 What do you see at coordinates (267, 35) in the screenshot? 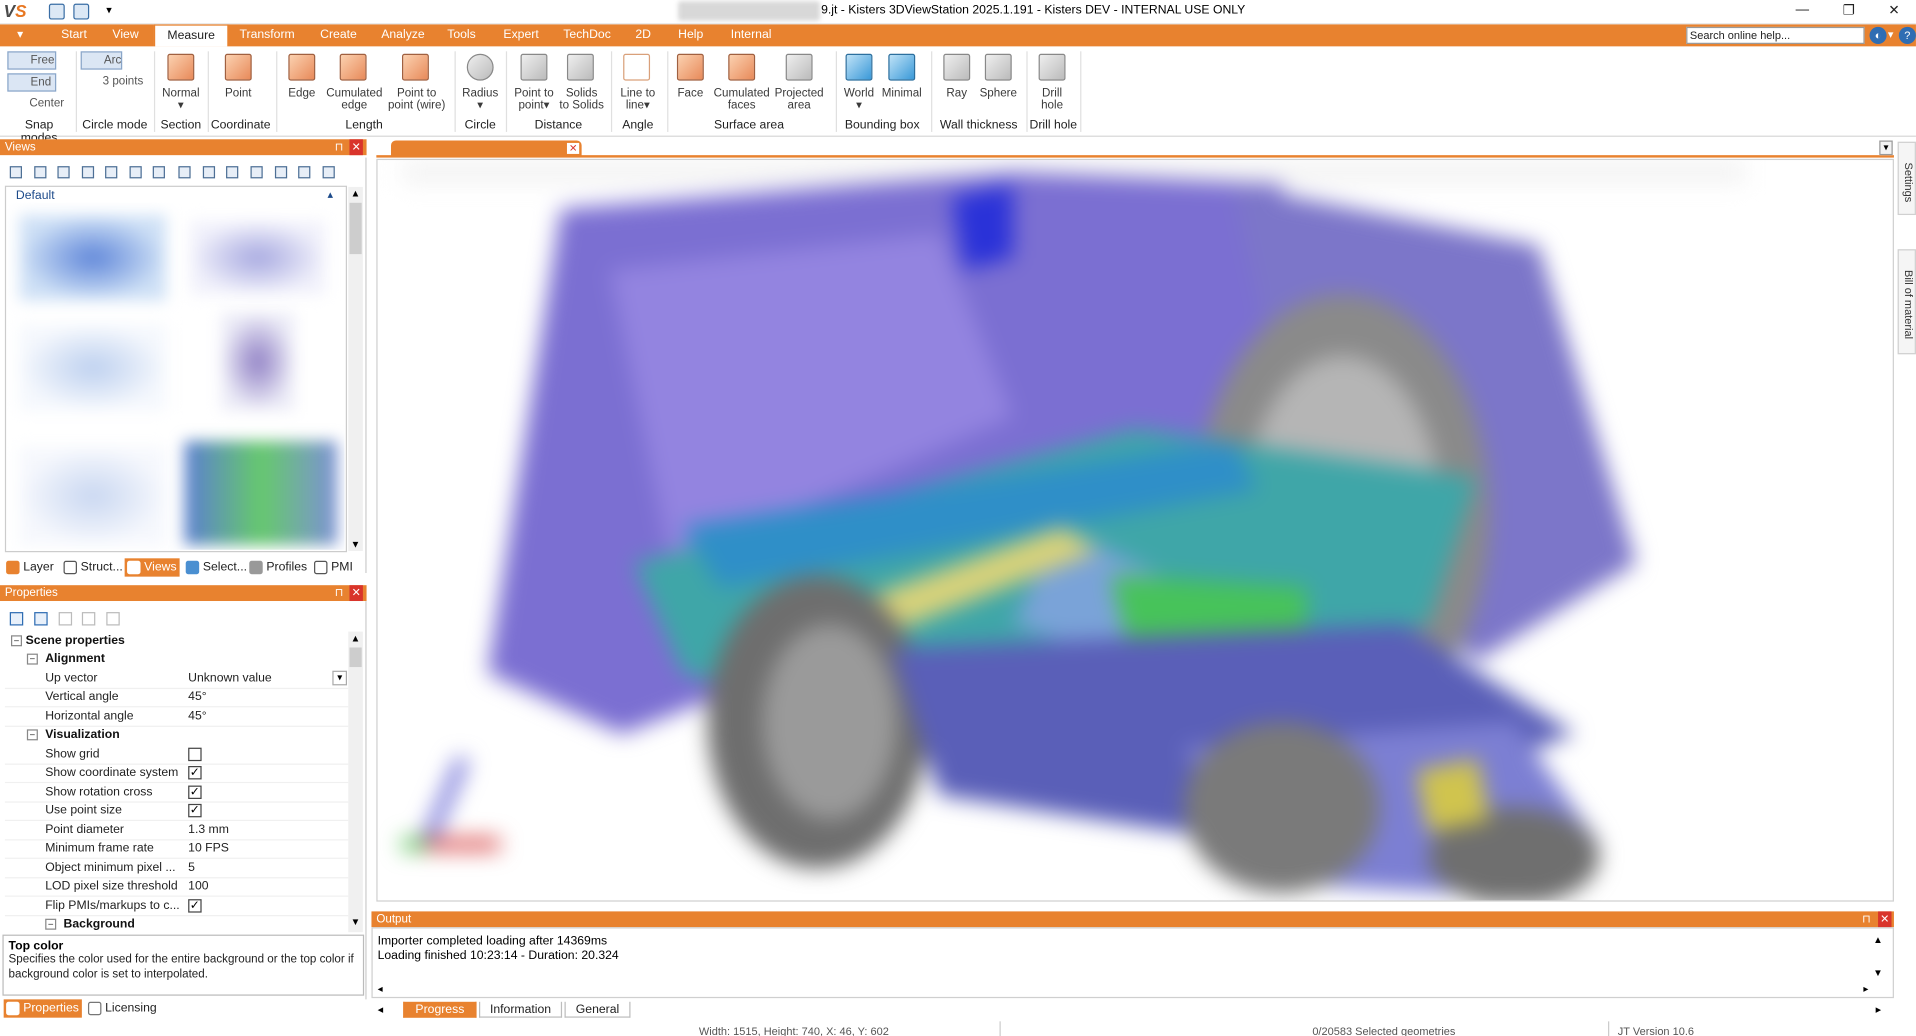
I see `tab-transform: Transform` at bounding box center [267, 35].